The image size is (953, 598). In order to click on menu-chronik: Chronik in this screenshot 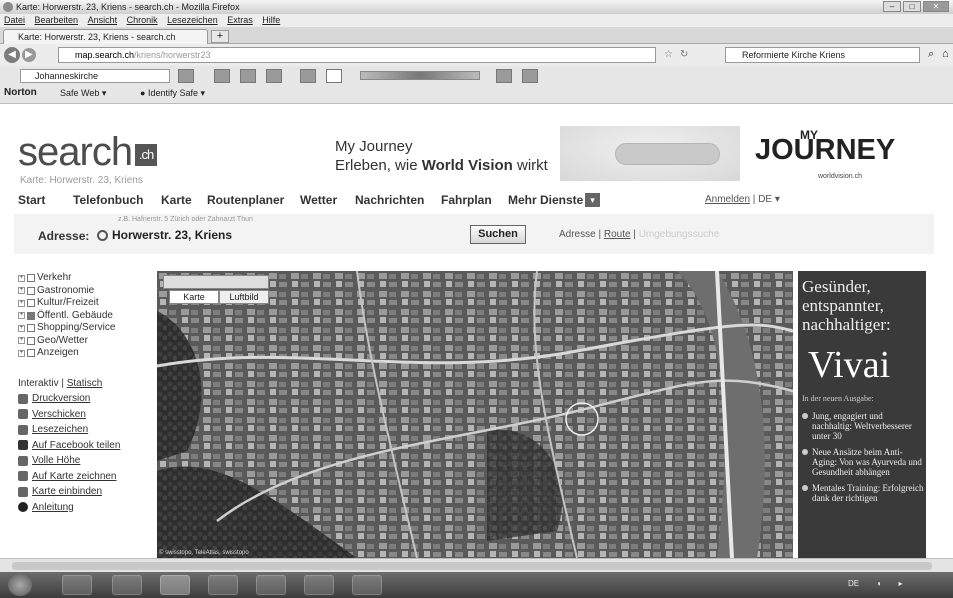, I will do `click(142, 20)`.